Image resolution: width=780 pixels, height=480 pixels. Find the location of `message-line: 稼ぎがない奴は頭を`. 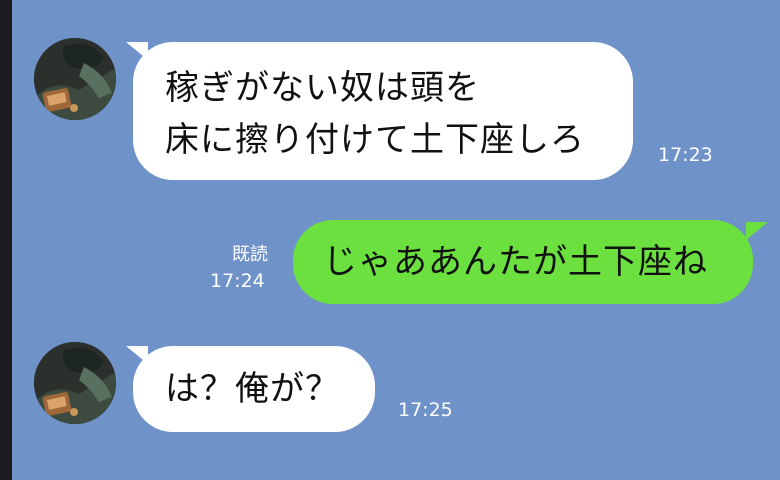

message-line: 稼ぎがない奴は頭を is located at coordinates (322, 88).